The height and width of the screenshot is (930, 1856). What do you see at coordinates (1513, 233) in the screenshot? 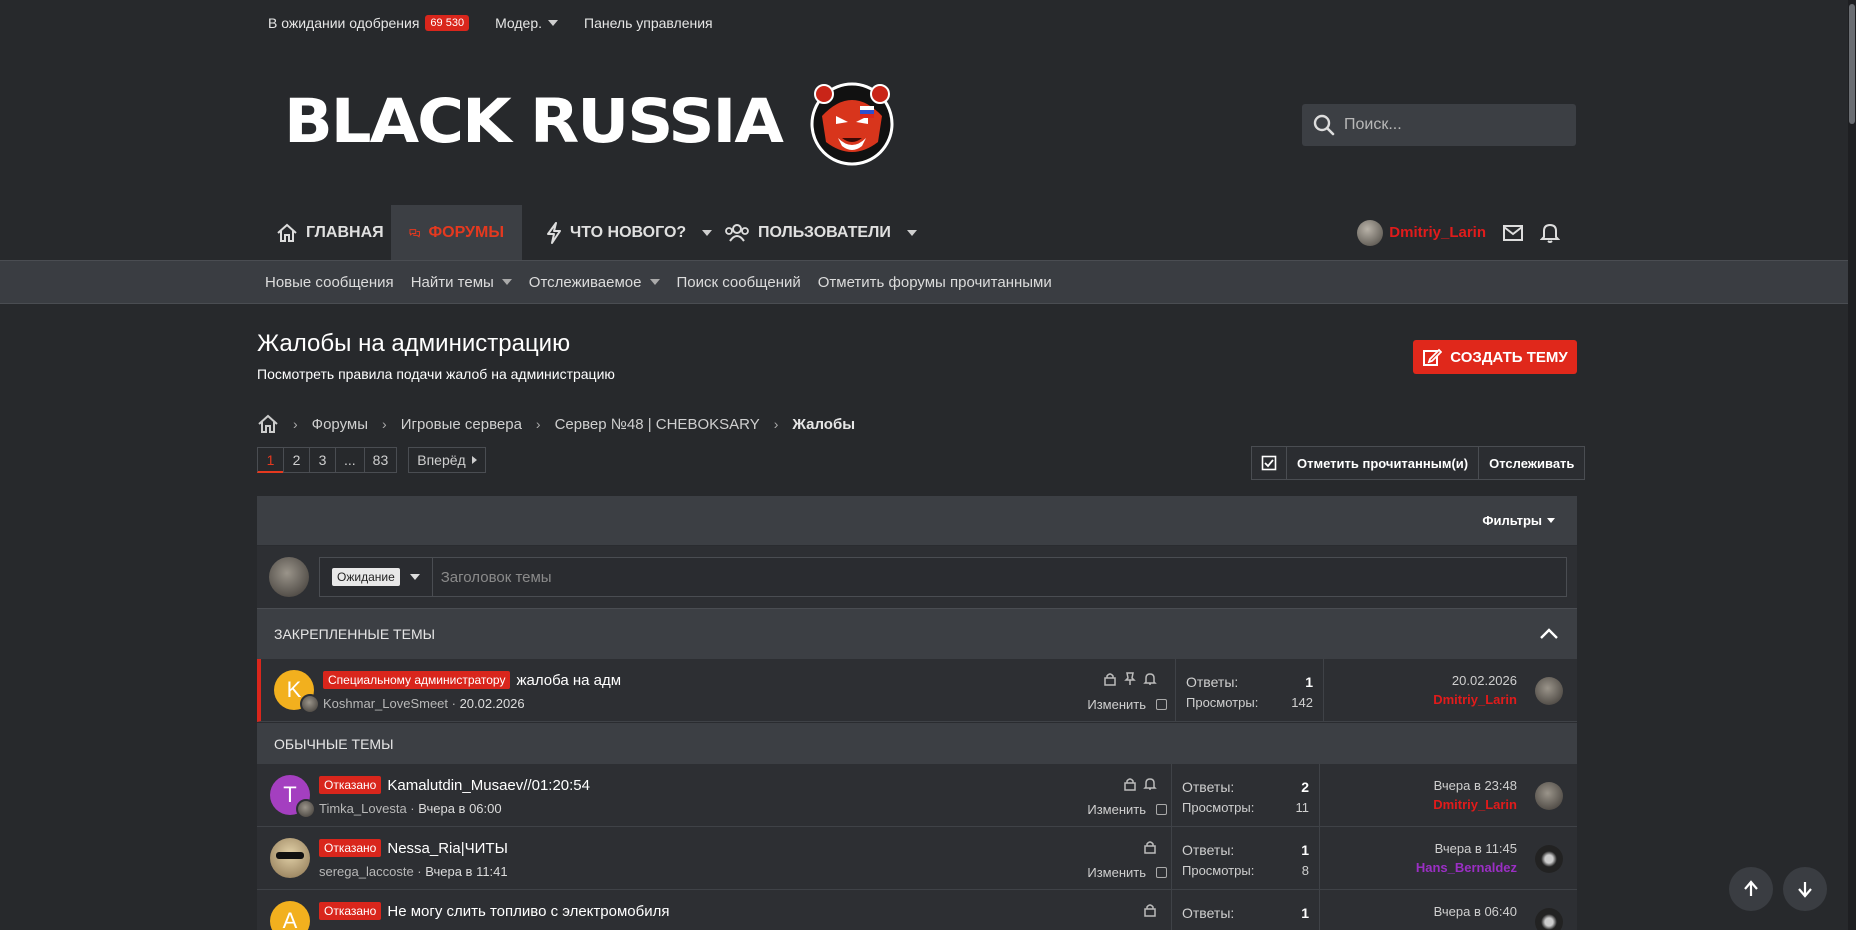
I see `envelope-icon` at bounding box center [1513, 233].